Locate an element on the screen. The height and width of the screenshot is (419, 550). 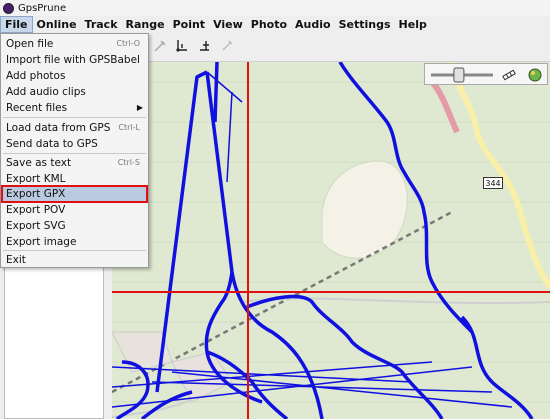
menu-item-load-gps: Load data from GPS Ctrl-L is located at coordinates (74, 128).